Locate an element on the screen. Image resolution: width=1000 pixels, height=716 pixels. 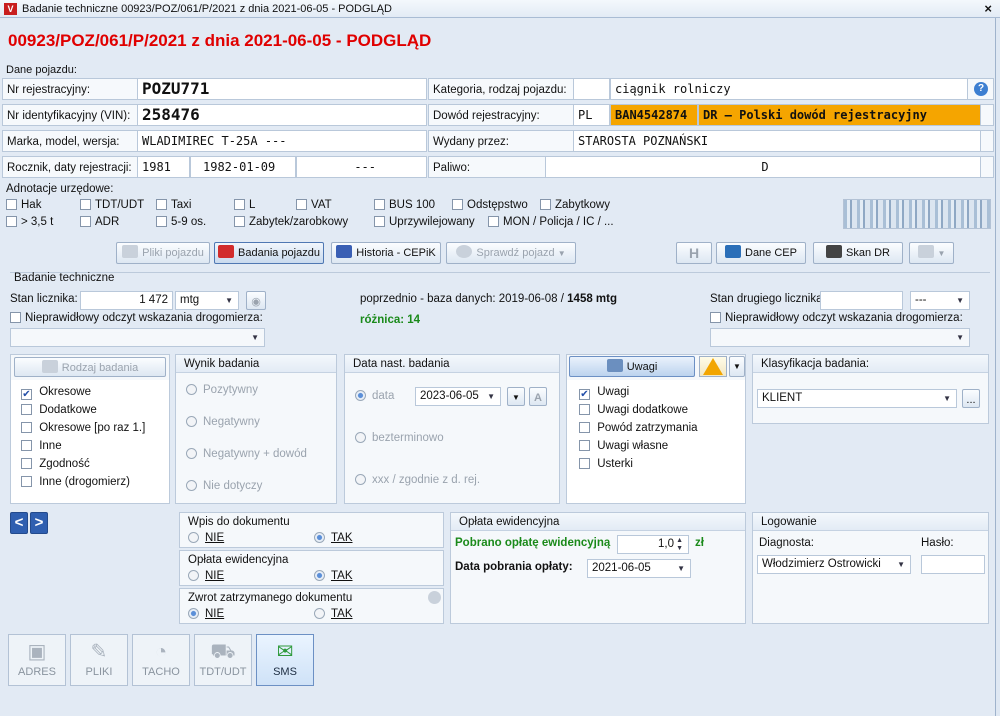
fuel-field: D is located at coordinates (763, 167).